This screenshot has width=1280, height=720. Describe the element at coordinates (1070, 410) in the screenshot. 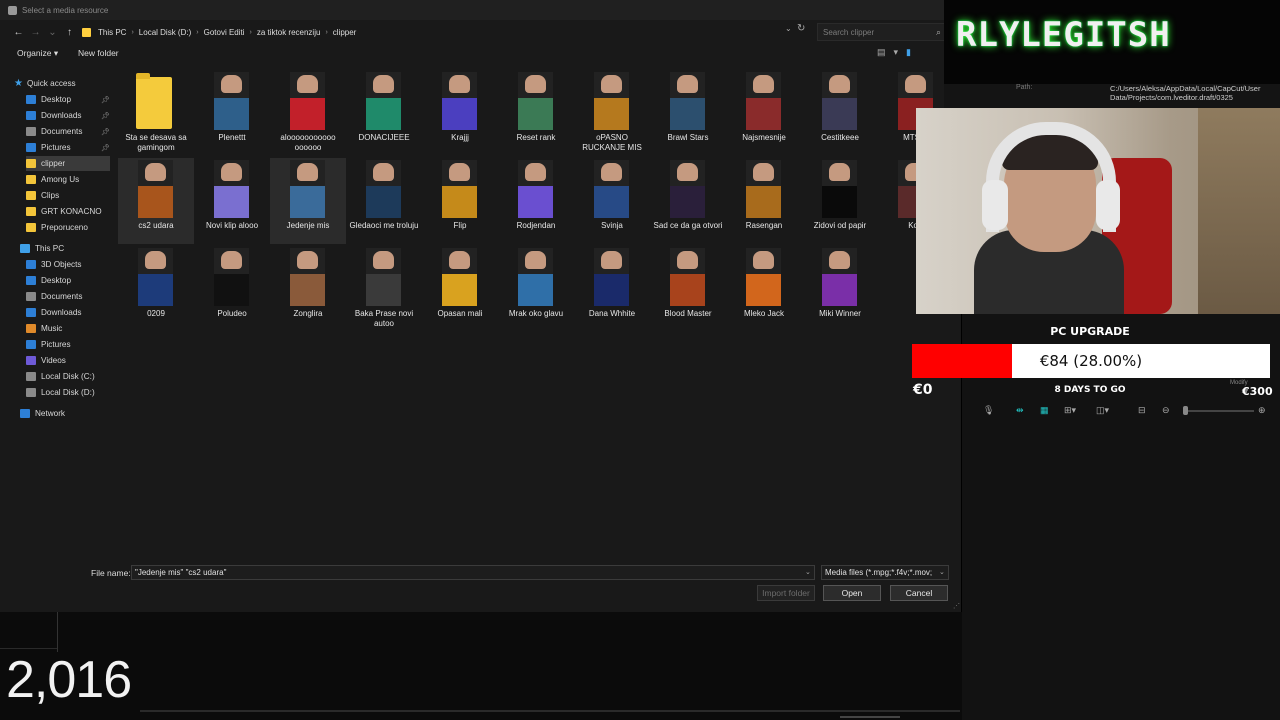

I see `linkage-icon: ⊞▾` at that location.